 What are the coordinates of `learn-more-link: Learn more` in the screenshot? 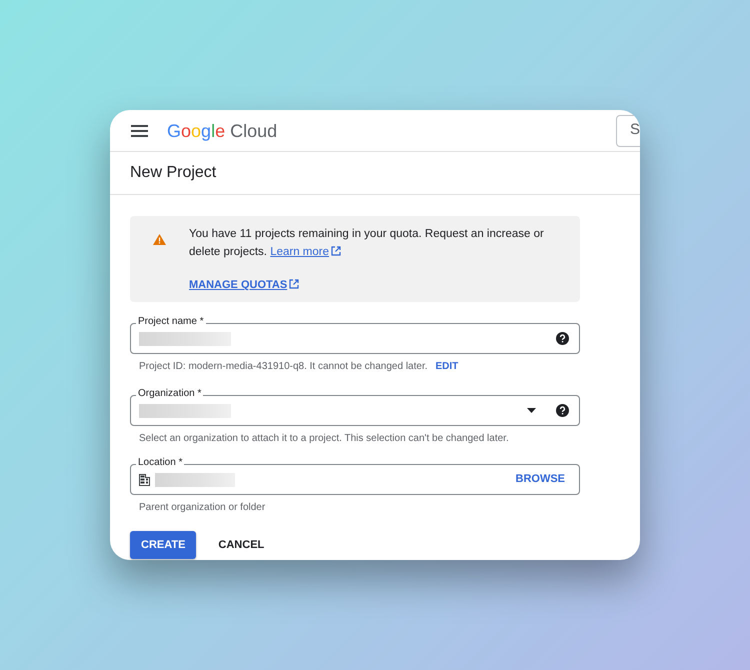 It's located at (306, 252).